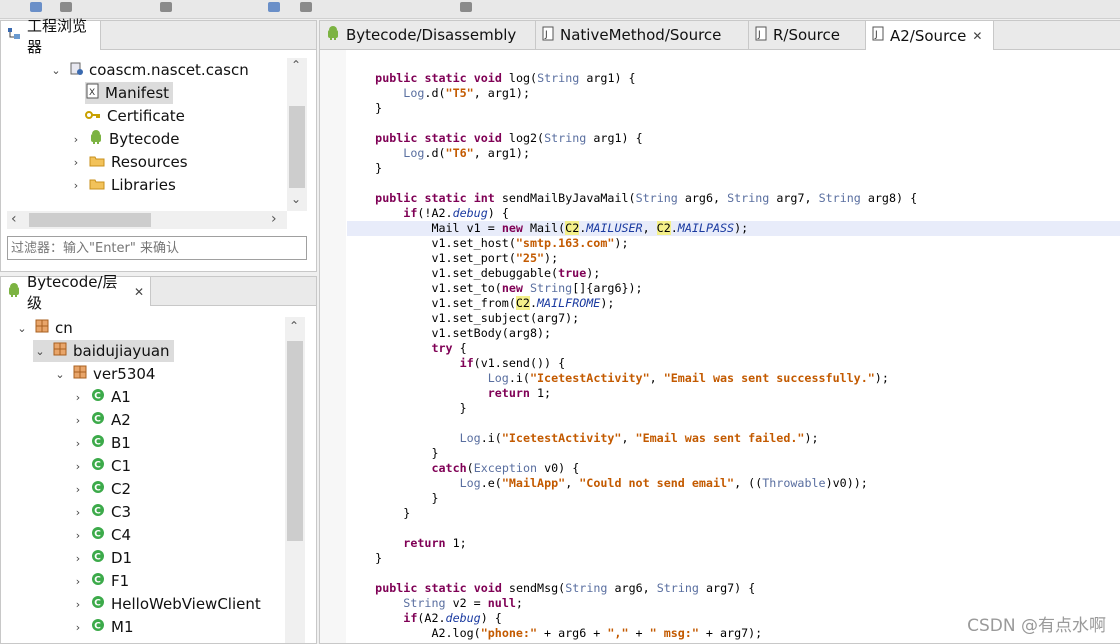 The image size is (1120, 644). I want to click on hierarchy-item: › C D1, so click(101, 558).